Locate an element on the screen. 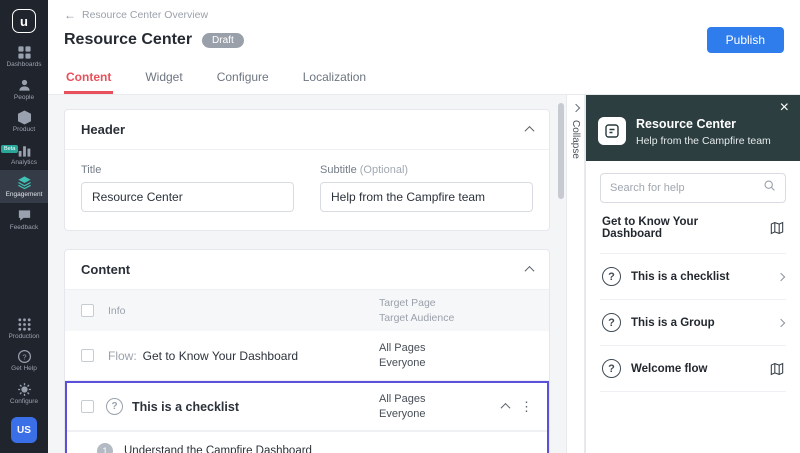 The height and width of the screenshot is (453, 800). help-icon: ? is located at coordinates (24, 356).